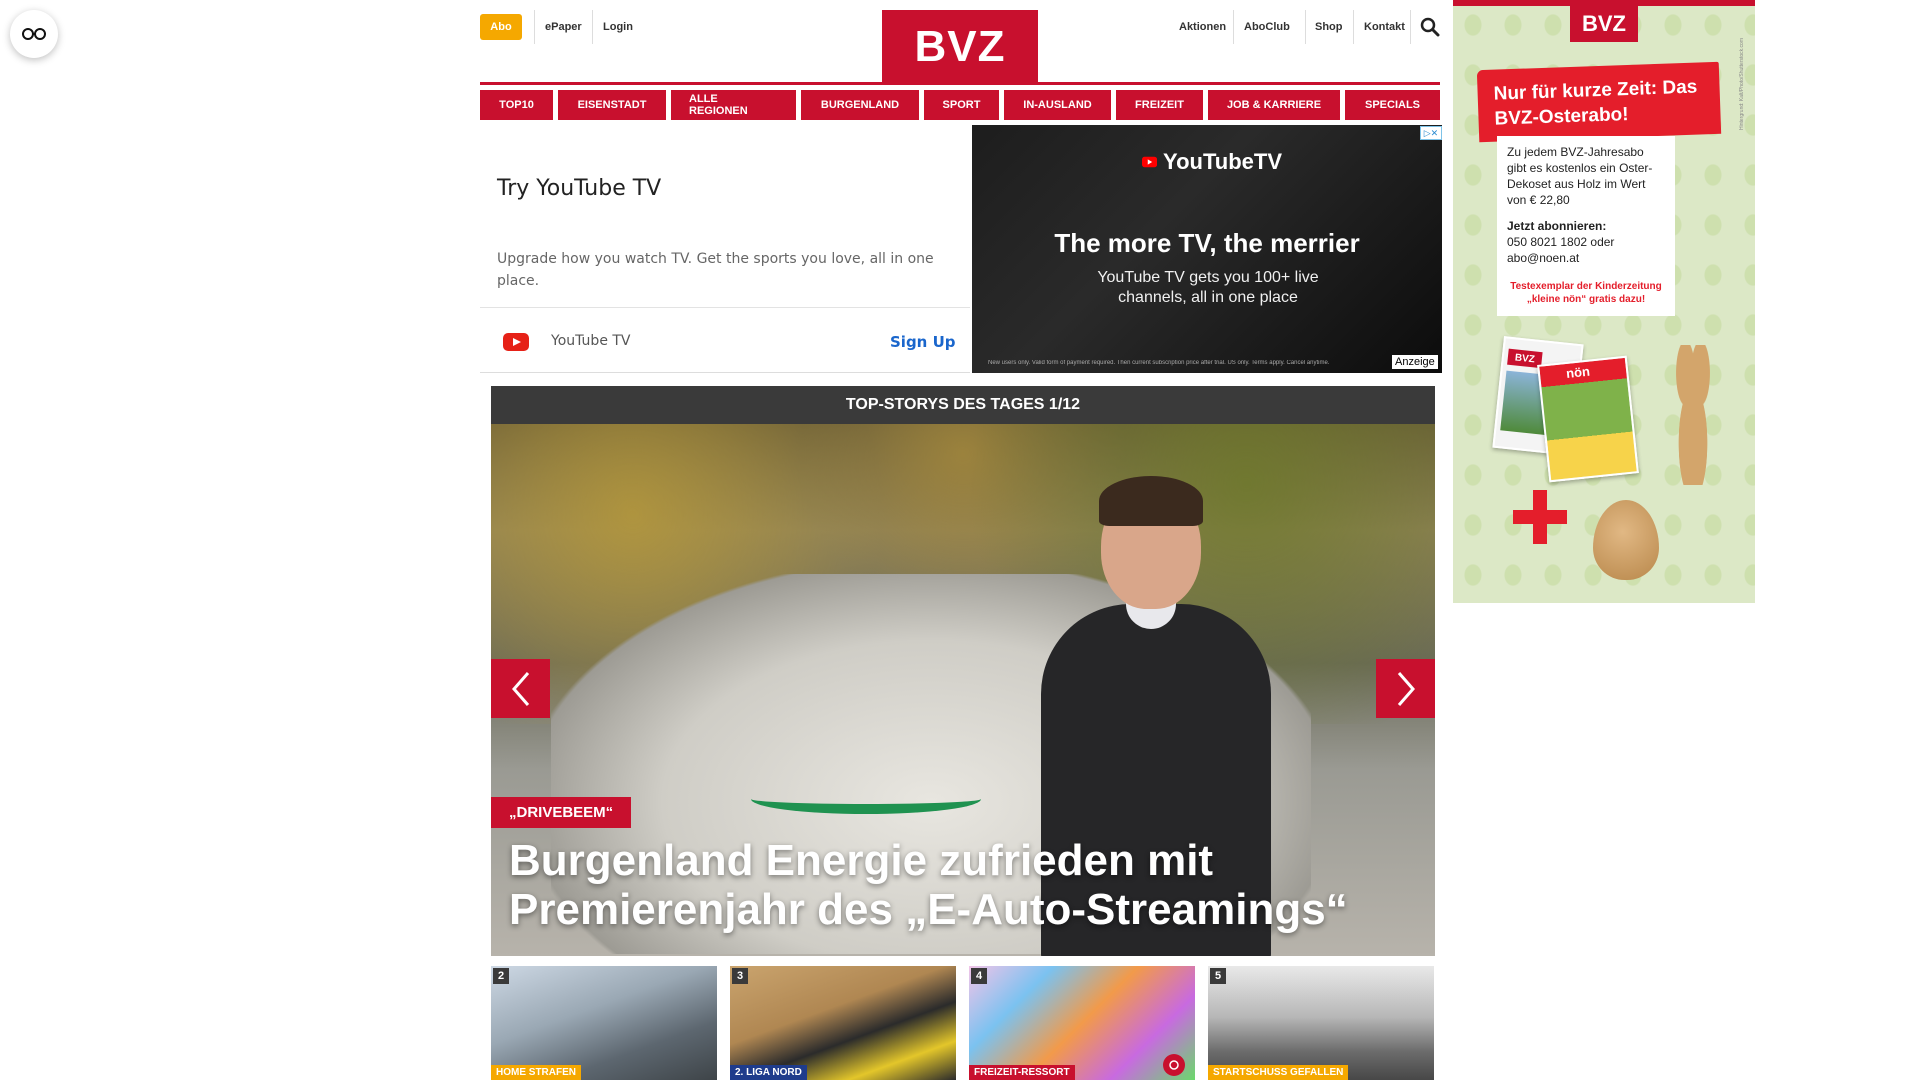  I want to click on hero-category-tag: „DRIVEBEEM“, so click(561, 812).